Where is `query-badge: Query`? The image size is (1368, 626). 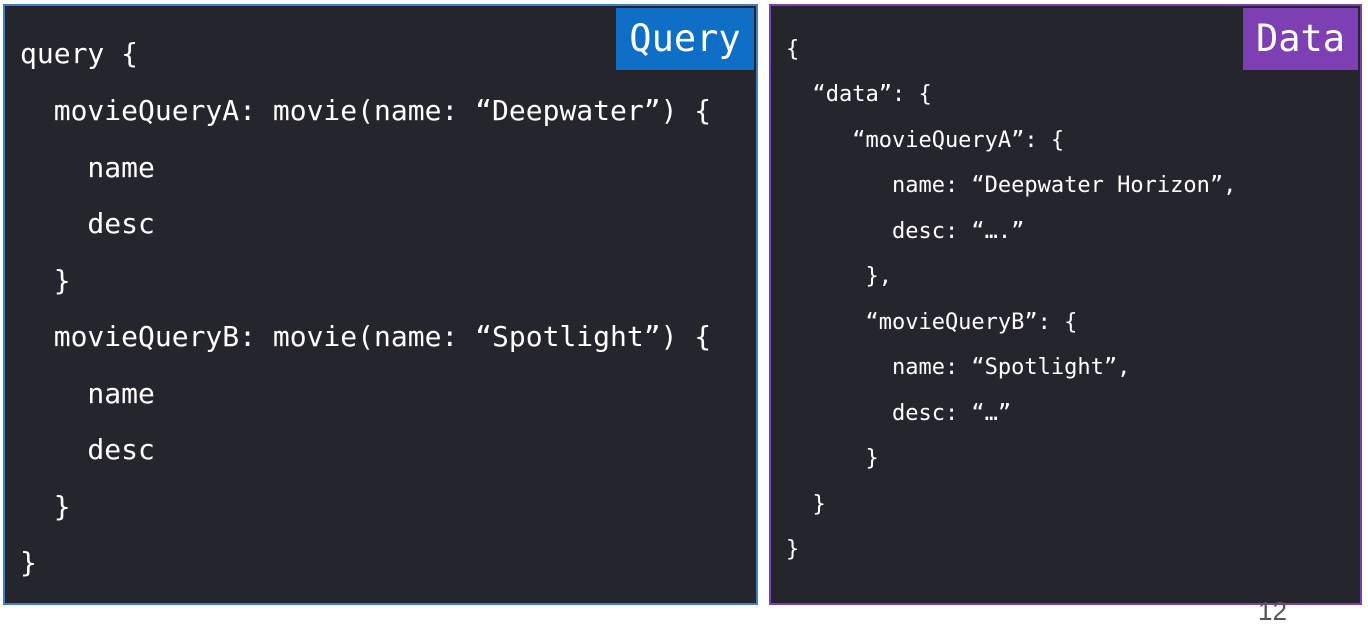
query-badge: Query is located at coordinates (685, 39).